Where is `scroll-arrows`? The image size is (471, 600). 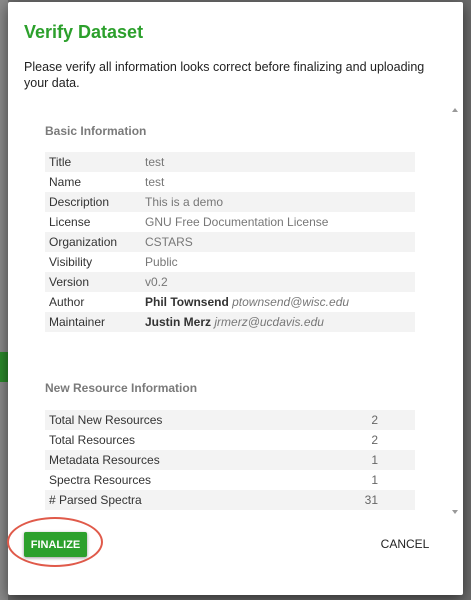 scroll-arrows is located at coordinates (455, 312).